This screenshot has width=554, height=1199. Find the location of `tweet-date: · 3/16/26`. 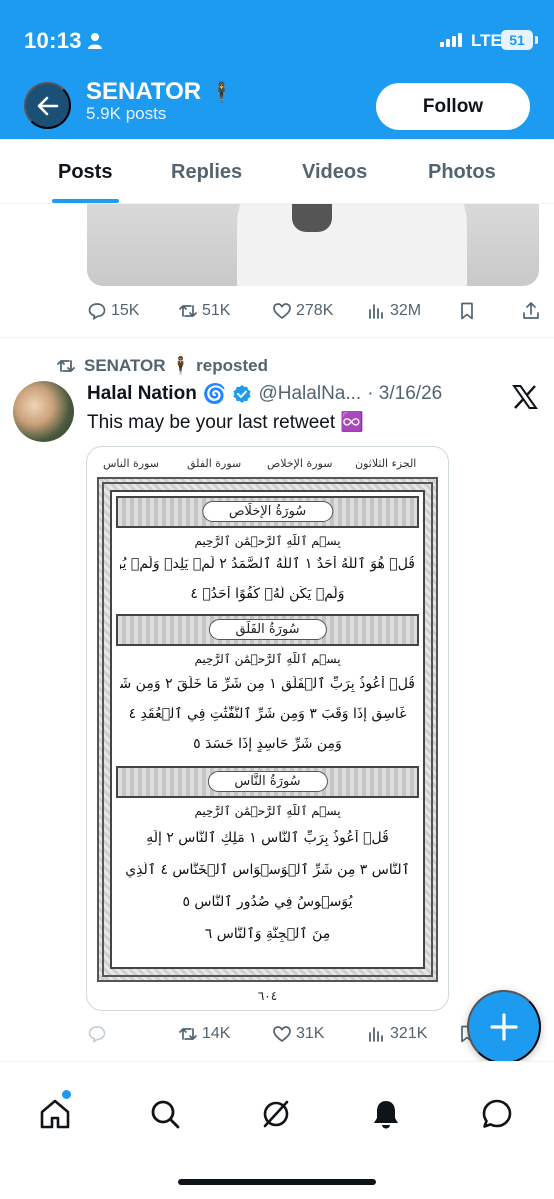

tweet-date: · 3/16/26 is located at coordinates (405, 393).